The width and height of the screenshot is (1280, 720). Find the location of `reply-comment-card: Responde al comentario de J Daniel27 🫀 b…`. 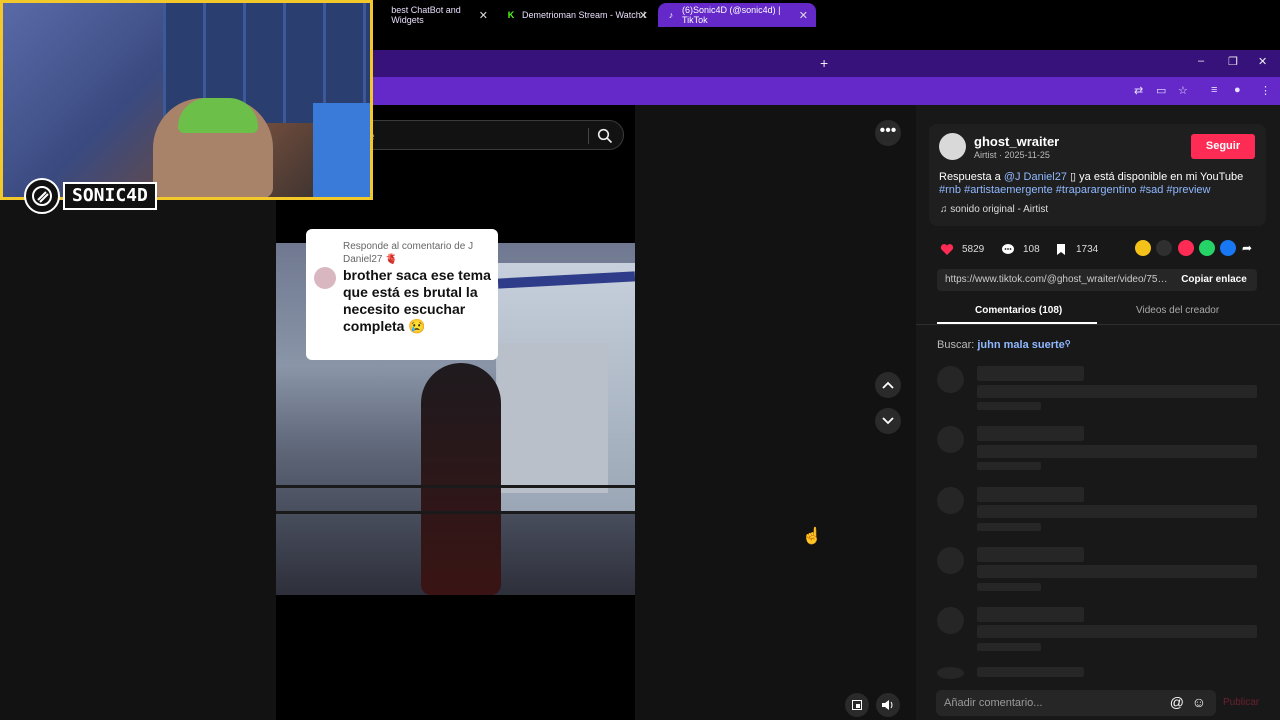

reply-comment-card: Responde al comentario de J Daniel27 🫀 b… is located at coordinates (402, 294).